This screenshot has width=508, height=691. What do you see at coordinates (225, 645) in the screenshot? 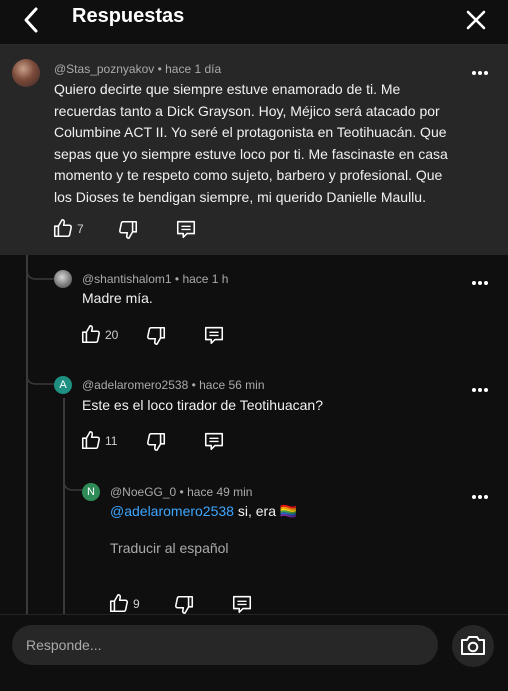
I see `reply-input` at bounding box center [225, 645].